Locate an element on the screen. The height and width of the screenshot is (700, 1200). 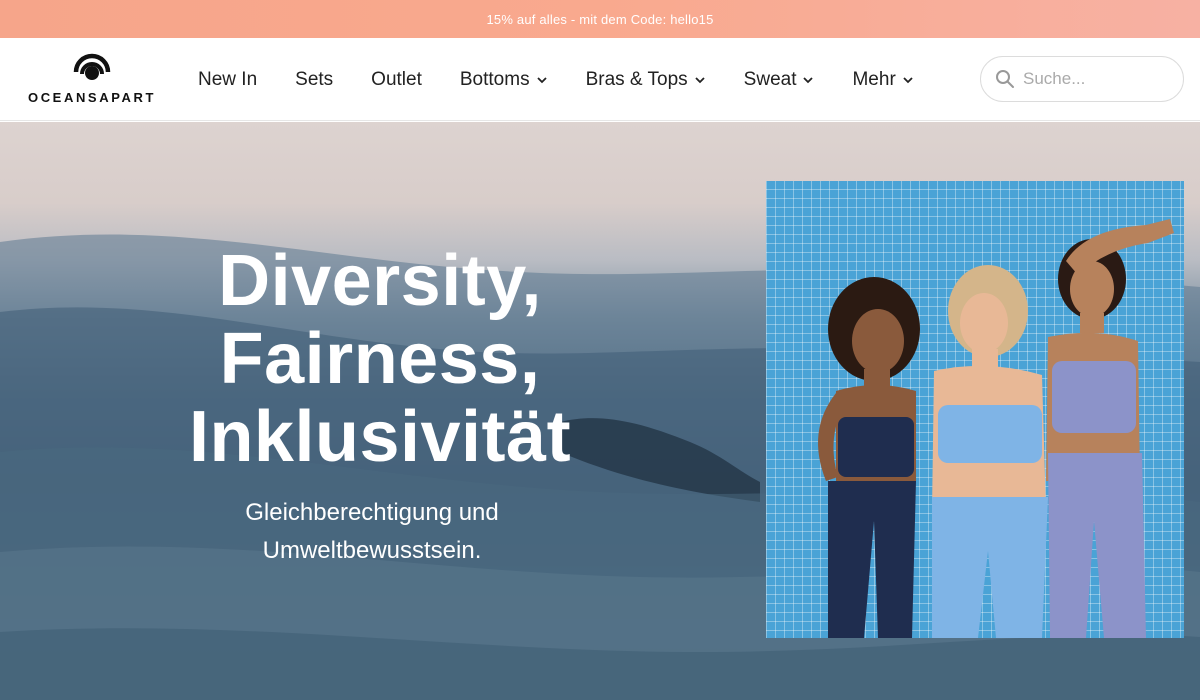
hero-title-line: Diversity, is located at coordinates (380, 281).